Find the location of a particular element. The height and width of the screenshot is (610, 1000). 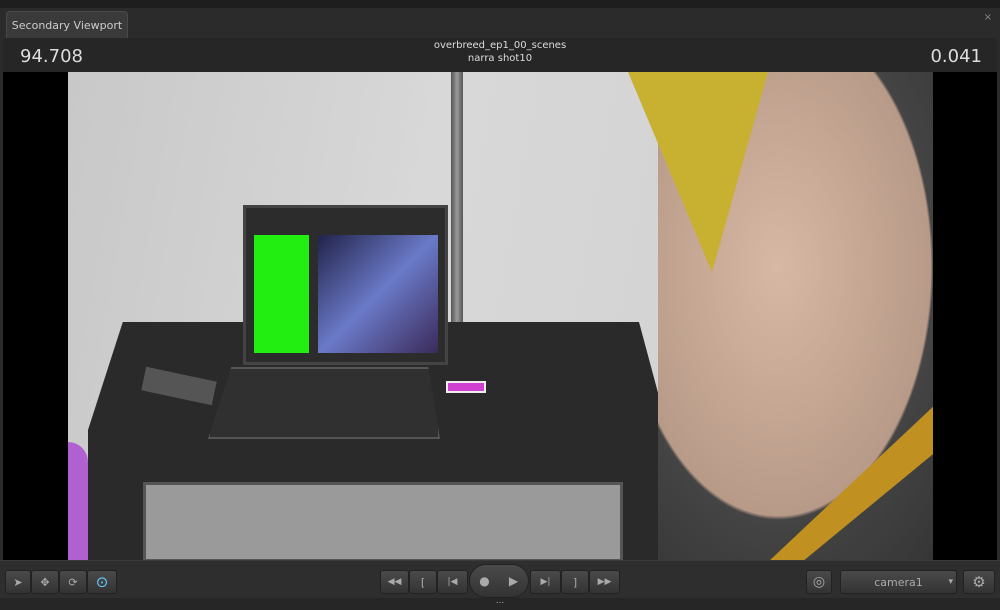

chevron-down-icon: ▾ is located at coordinates (950, 582).